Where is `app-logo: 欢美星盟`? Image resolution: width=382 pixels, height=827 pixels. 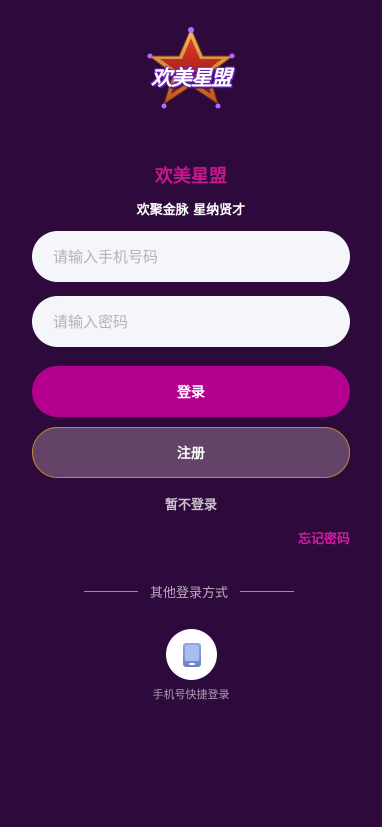 app-logo: 欢美星盟 is located at coordinates (191, 73).